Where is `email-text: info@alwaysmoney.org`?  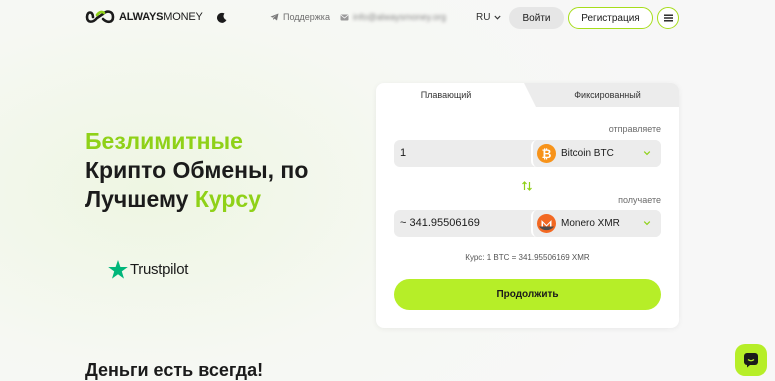 email-text: info@alwaysmoney.org is located at coordinates (400, 17).